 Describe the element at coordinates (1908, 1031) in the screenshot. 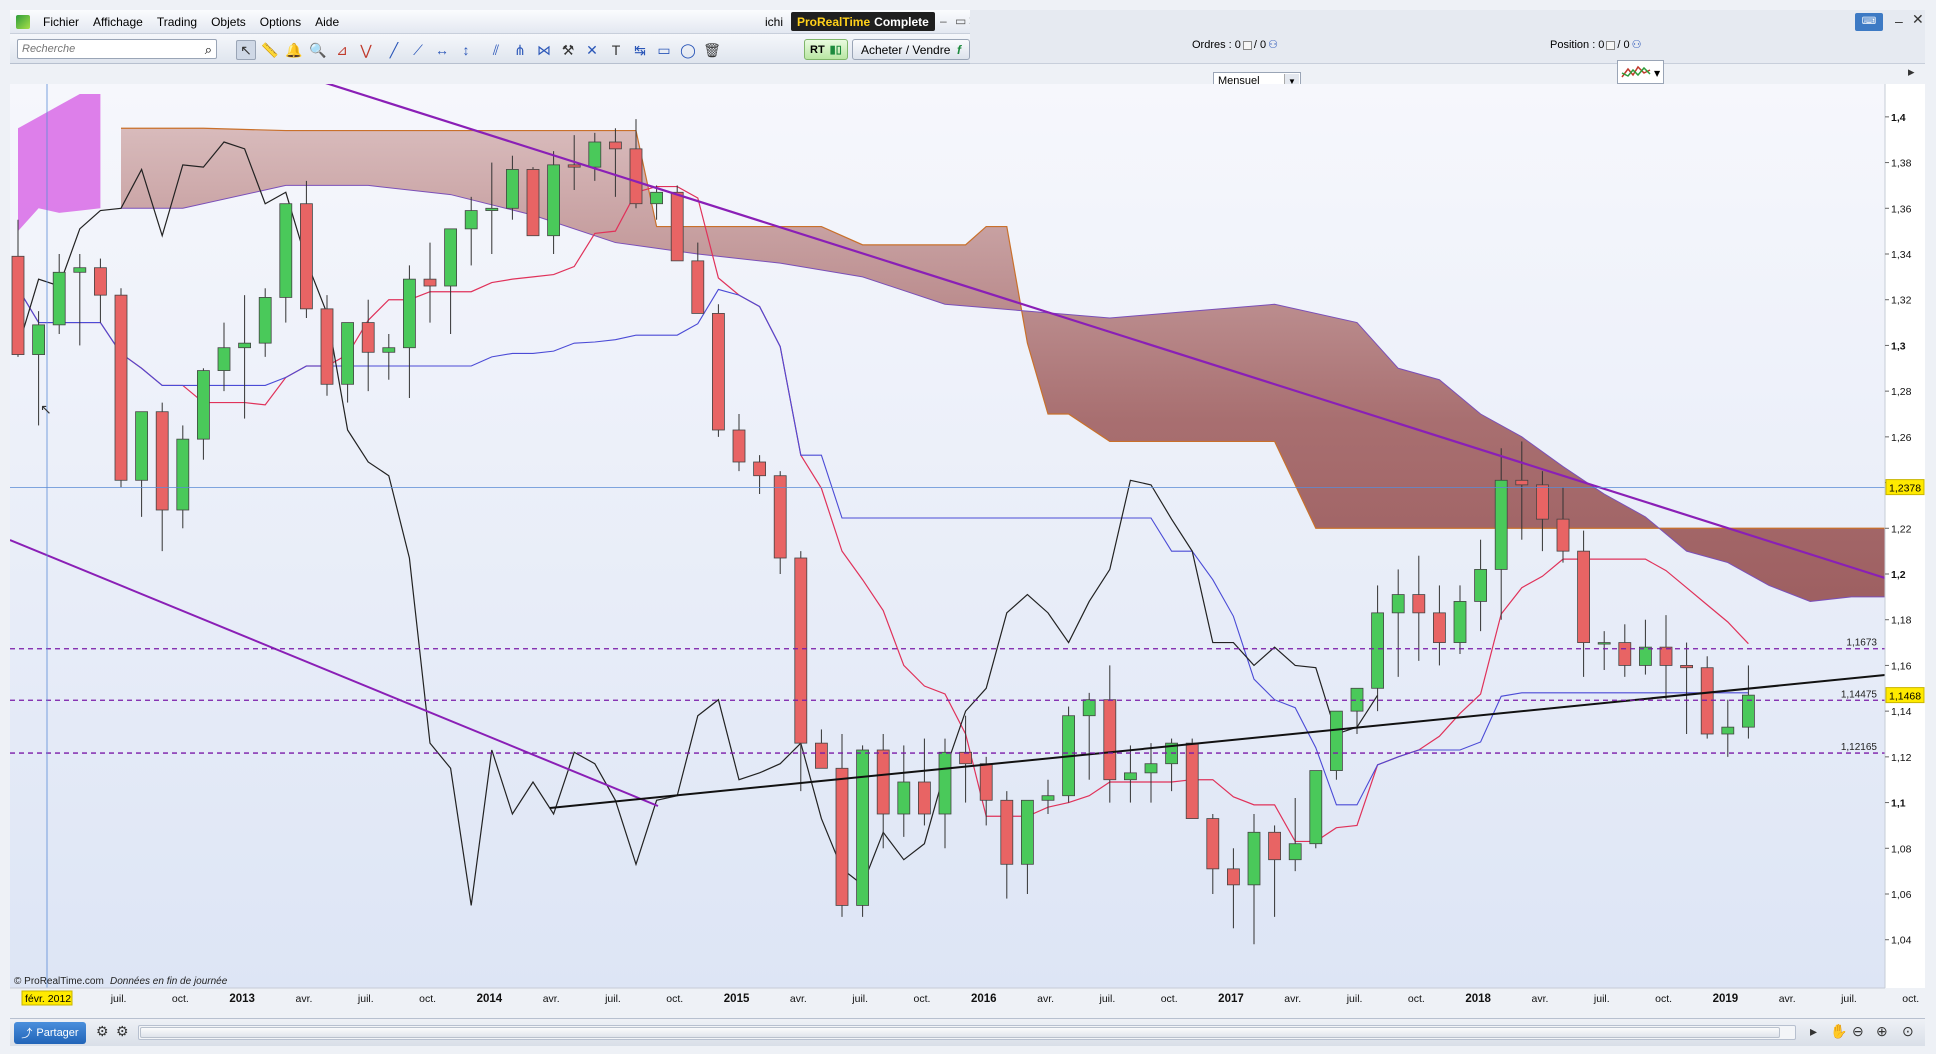

I see `zoom-fit-icon: ⊙` at that location.